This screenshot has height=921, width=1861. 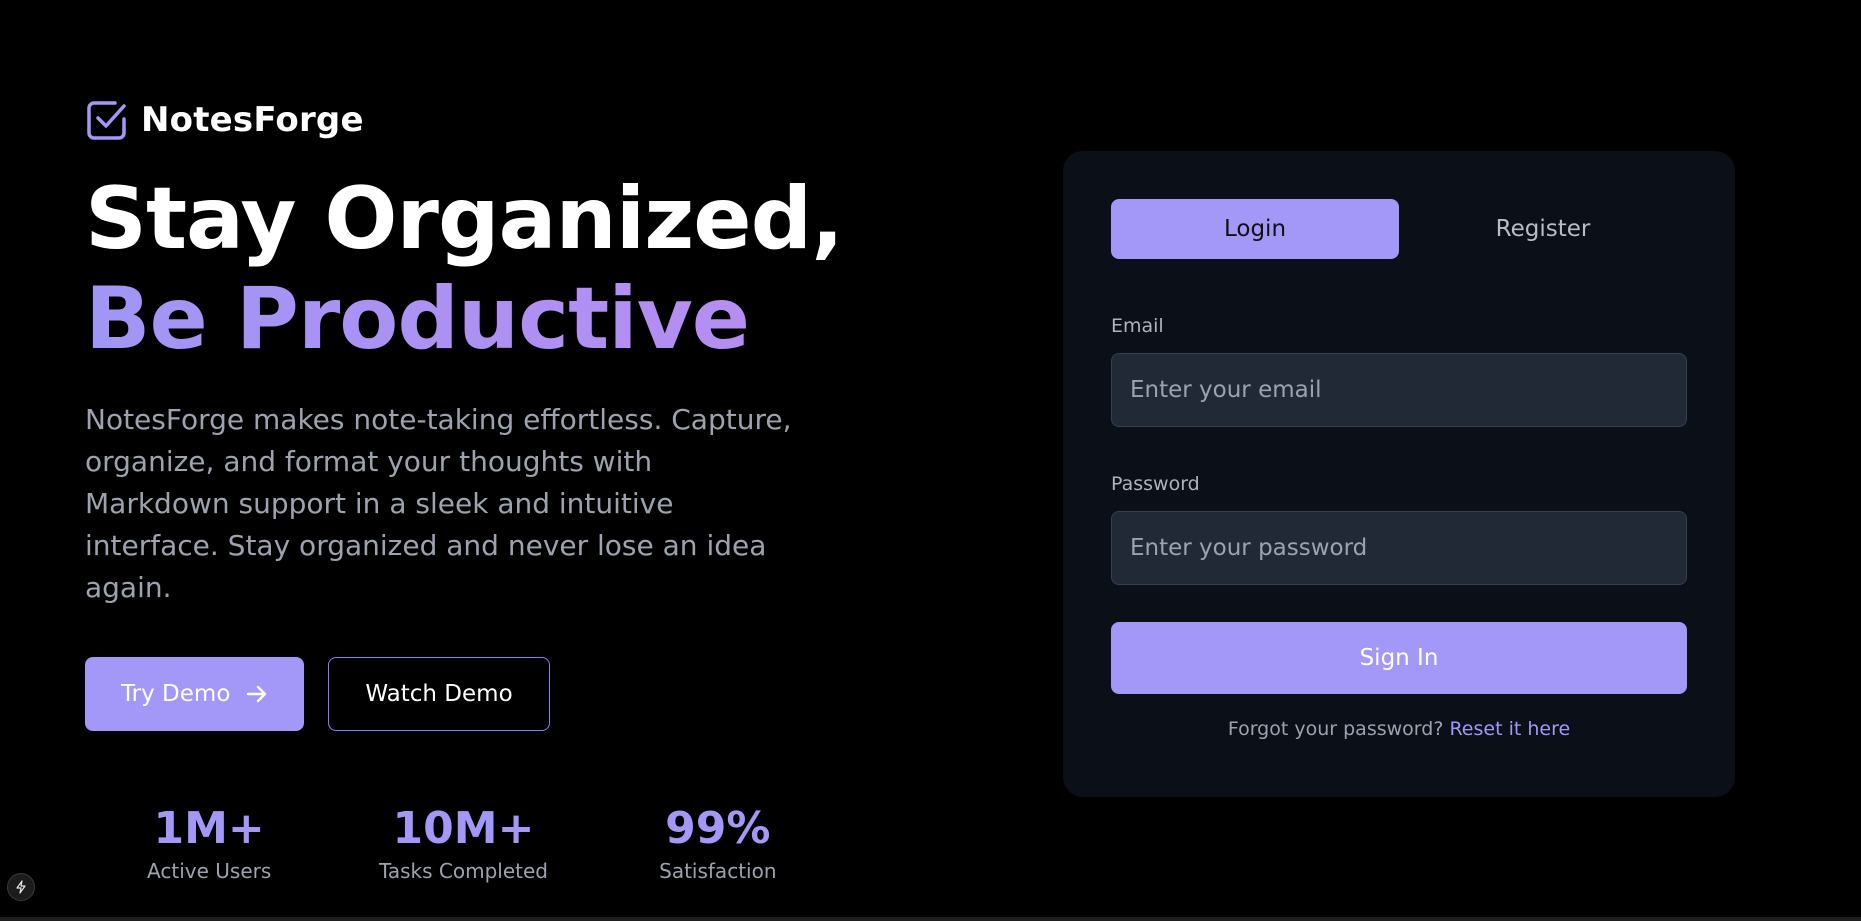 I want to click on stat-tasks-completed: 10M+ Tasks Completed, so click(x=463, y=843).